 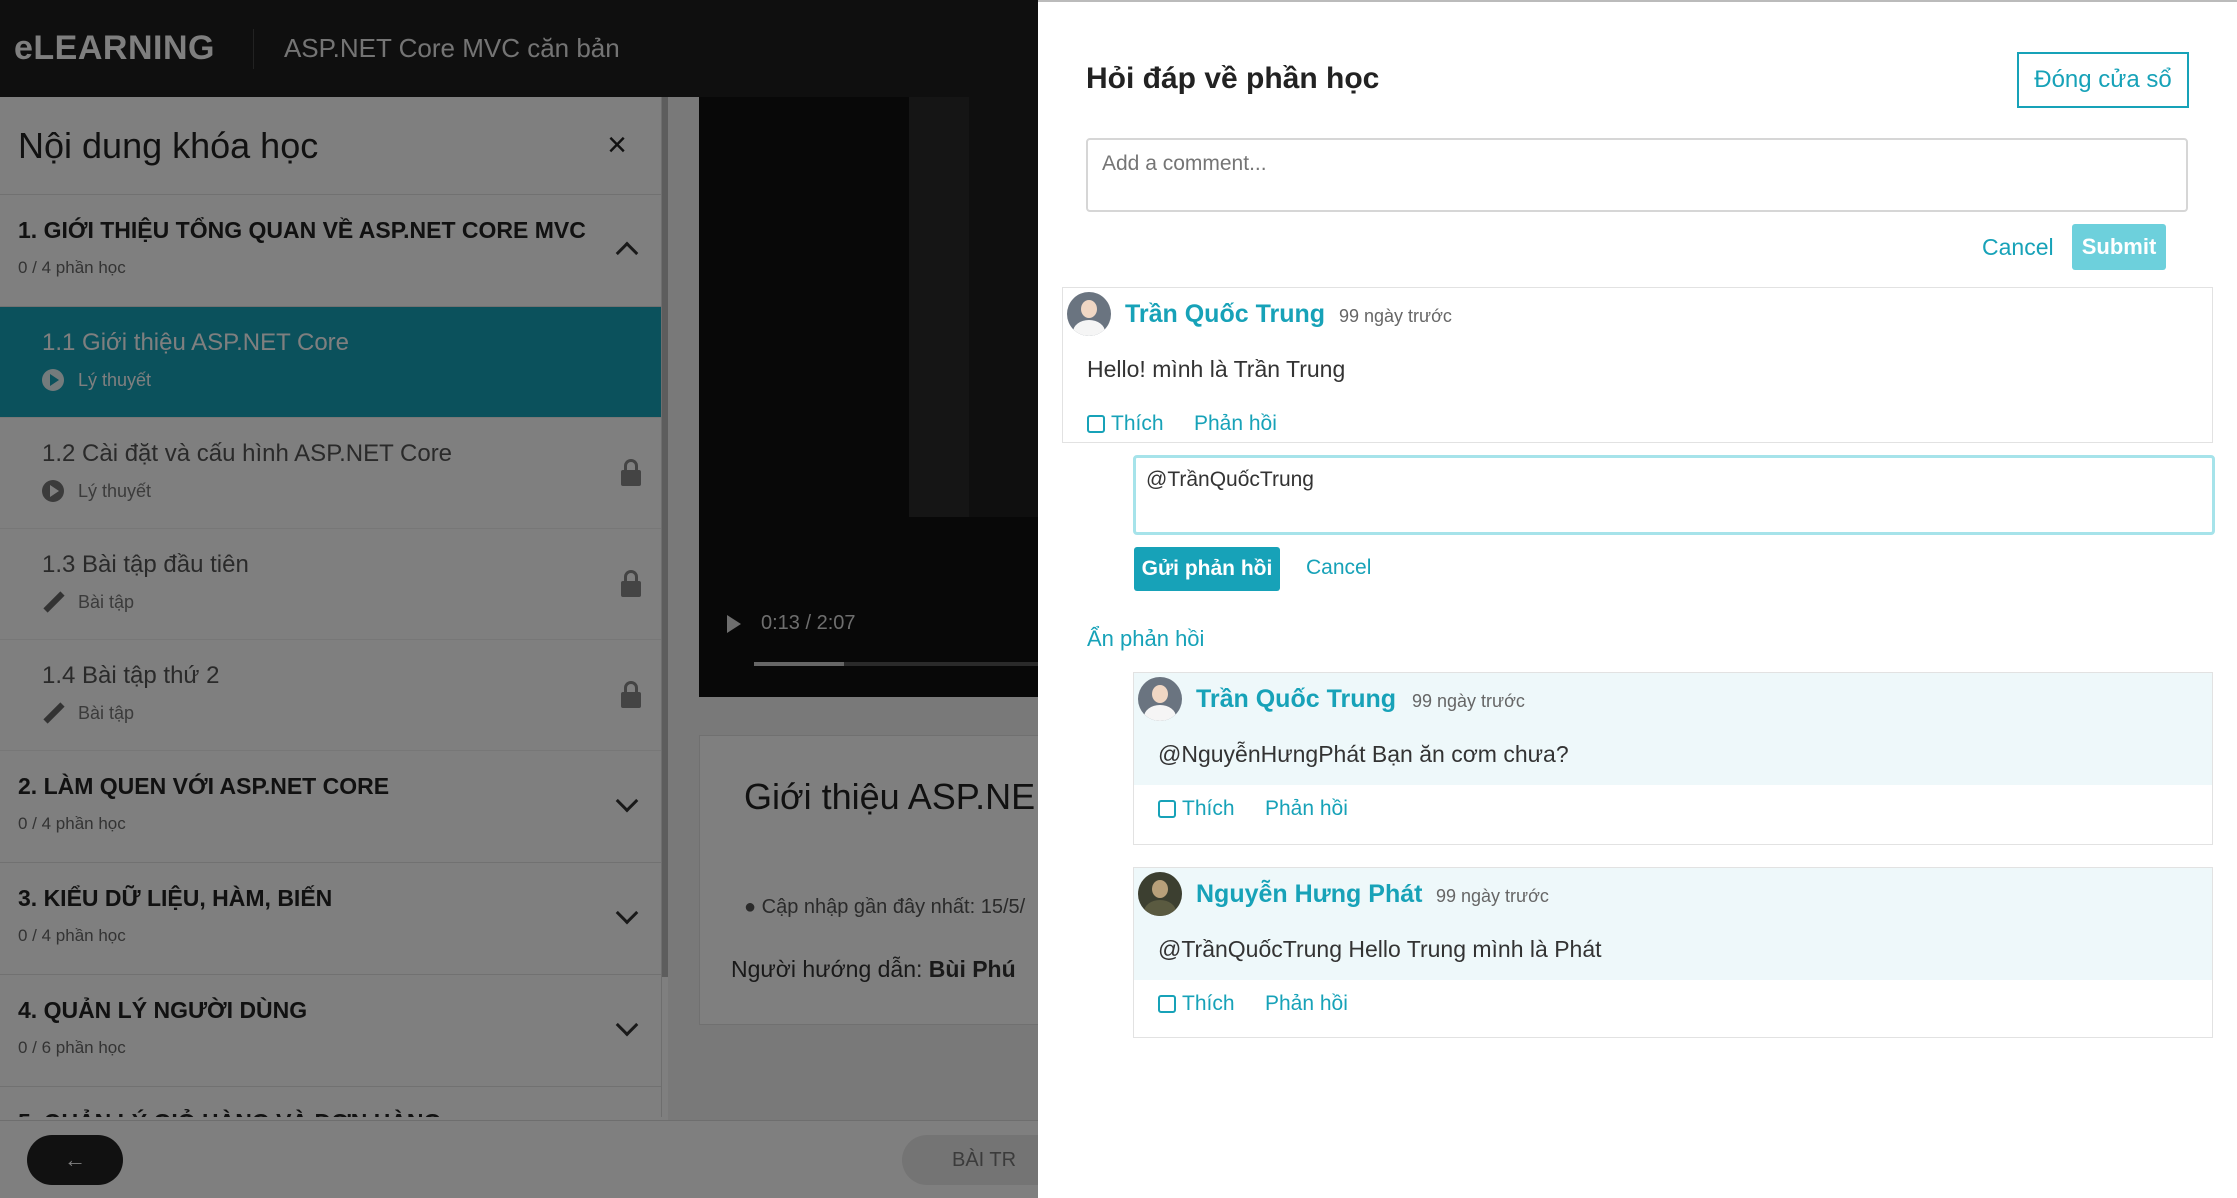 I want to click on comment-submit-button: Submit, so click(x=2119, y=247).